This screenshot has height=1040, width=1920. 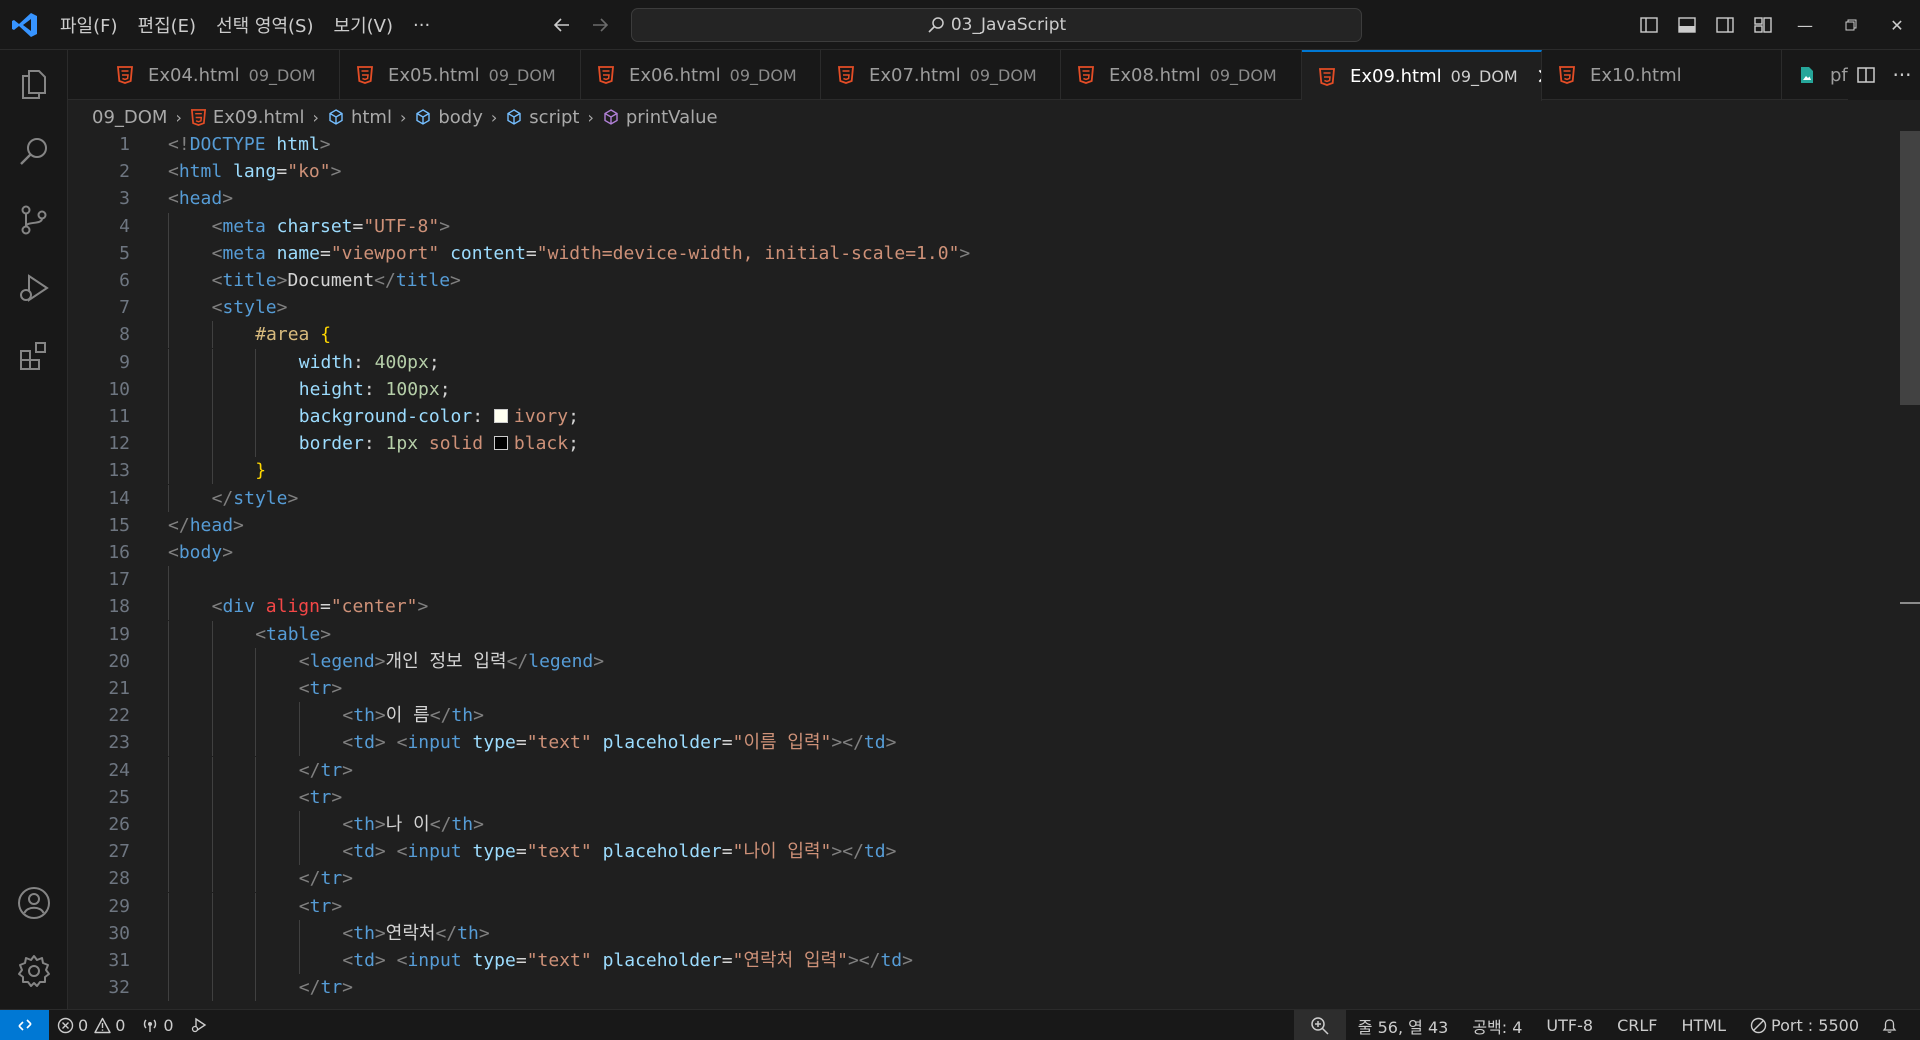 What do you see at coordinates (968, 308) in the screenshot?
I see `code-line: 7 <style>` at bounding box center [968, 308].